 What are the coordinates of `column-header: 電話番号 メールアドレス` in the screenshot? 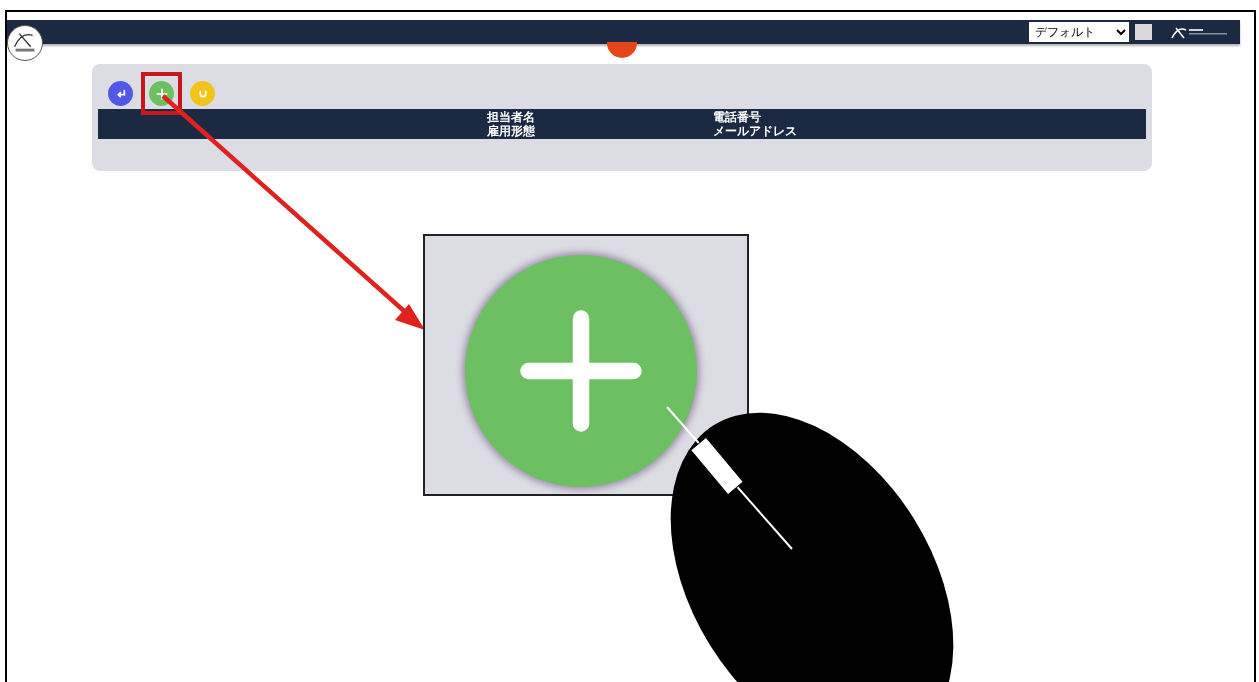 It's located at (754, 124).